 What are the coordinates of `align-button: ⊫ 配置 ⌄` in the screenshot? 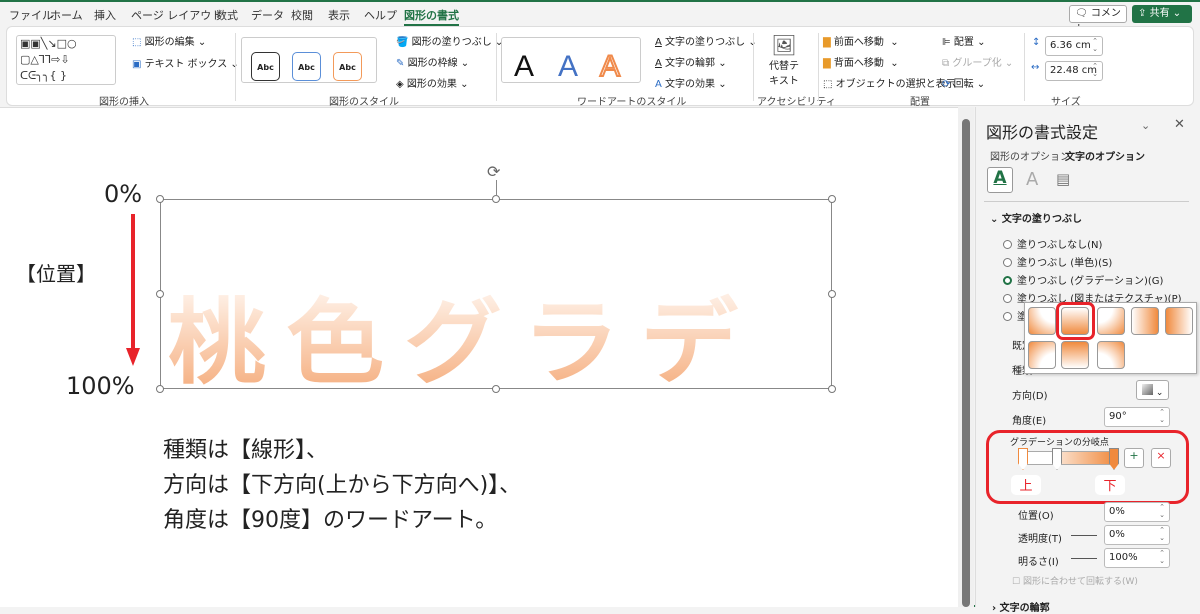 It's located at (963, 40).